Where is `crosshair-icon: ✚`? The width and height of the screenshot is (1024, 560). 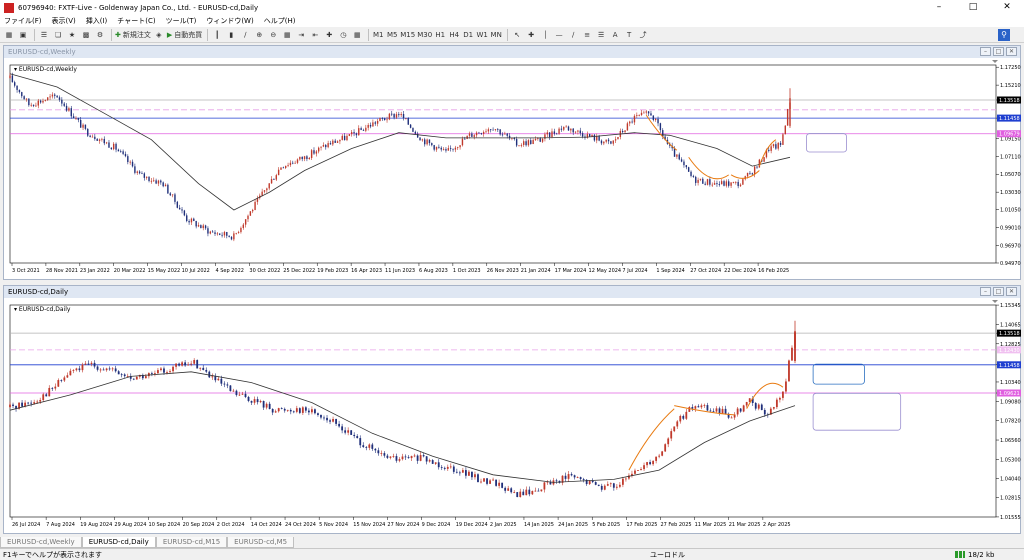 crosshair-icon: ✚ is located at coordinates (531, 35).